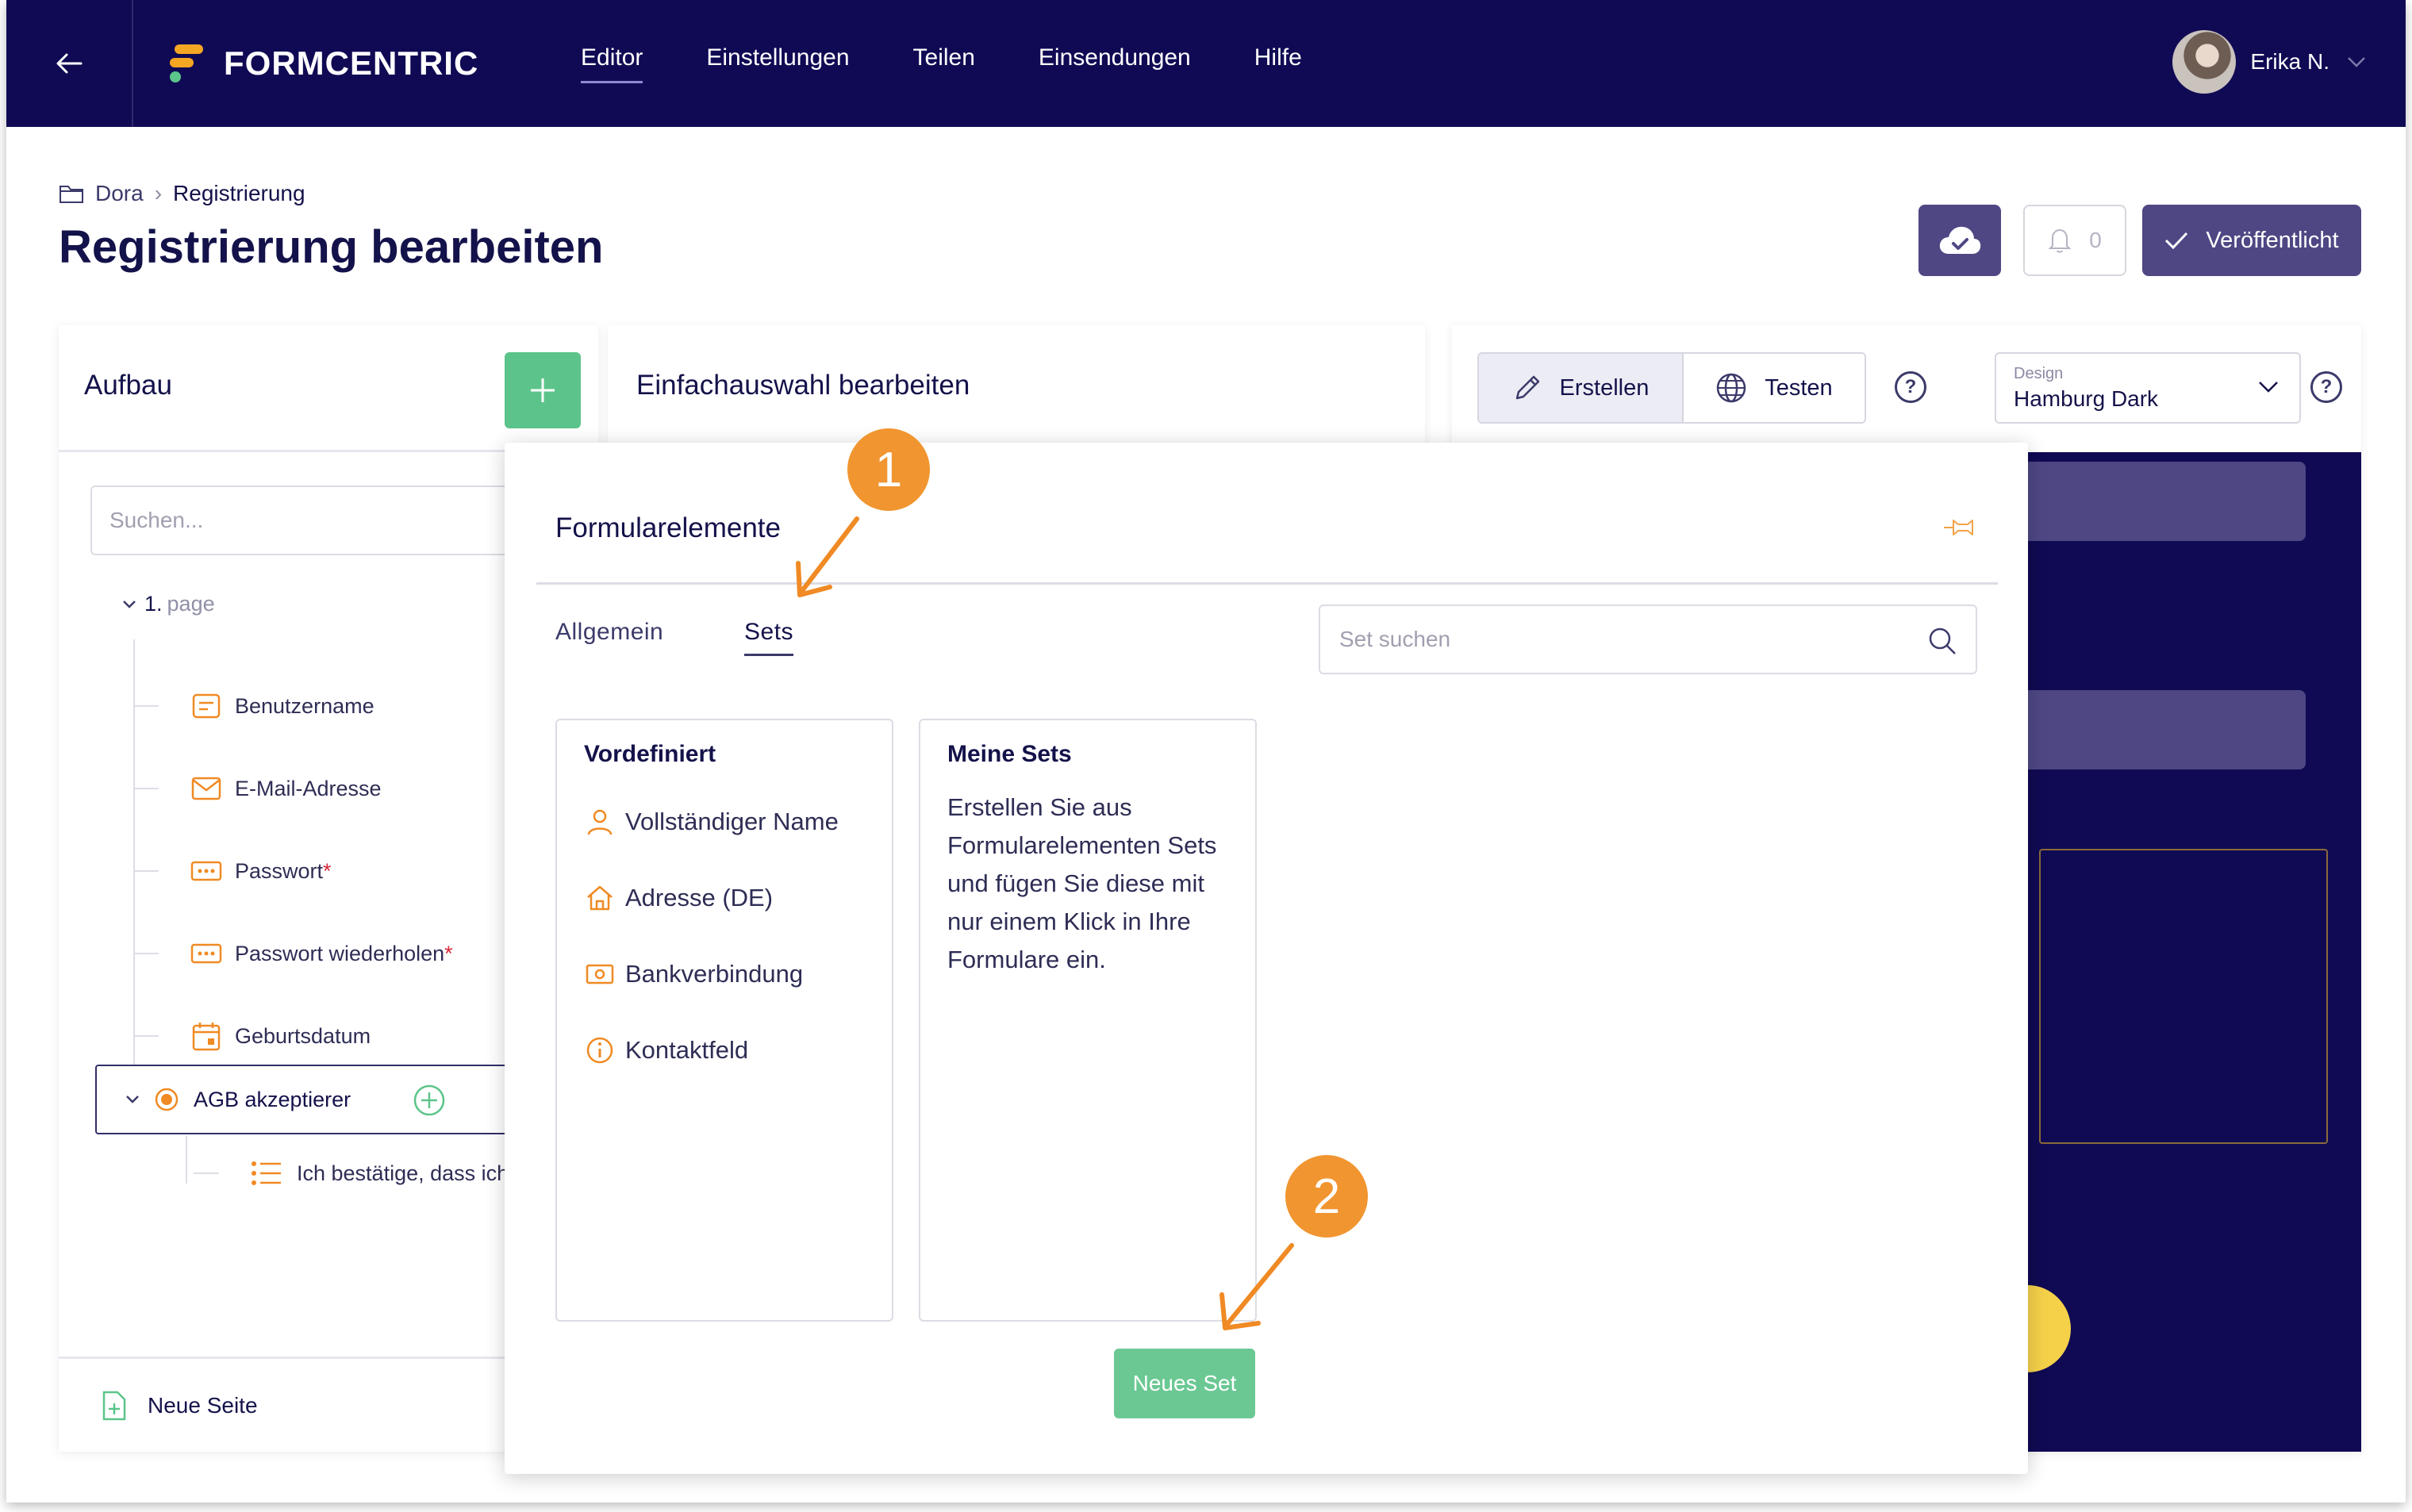  Describe the element at coordinates (2272, 240) in the screenshot. I see `published-label: Veröffentlicht` at that location.